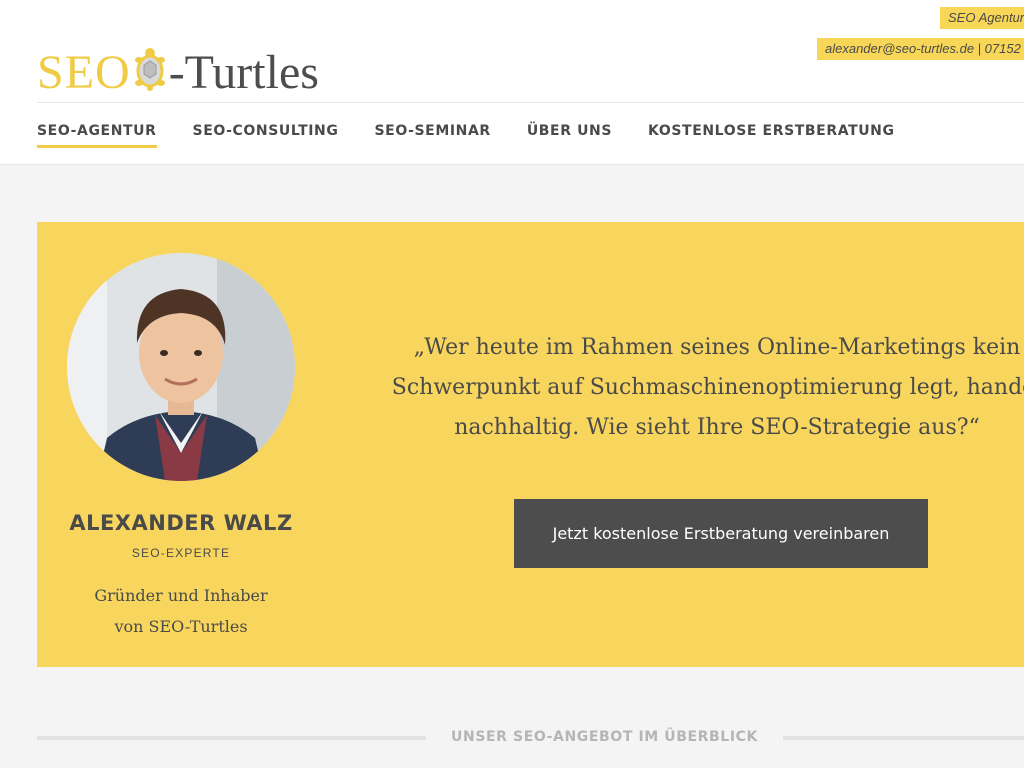  What do you see at coordinates (150, 72) in the screenshot?
I see `turtle-logo-icon` at bounding box center [150, 72].